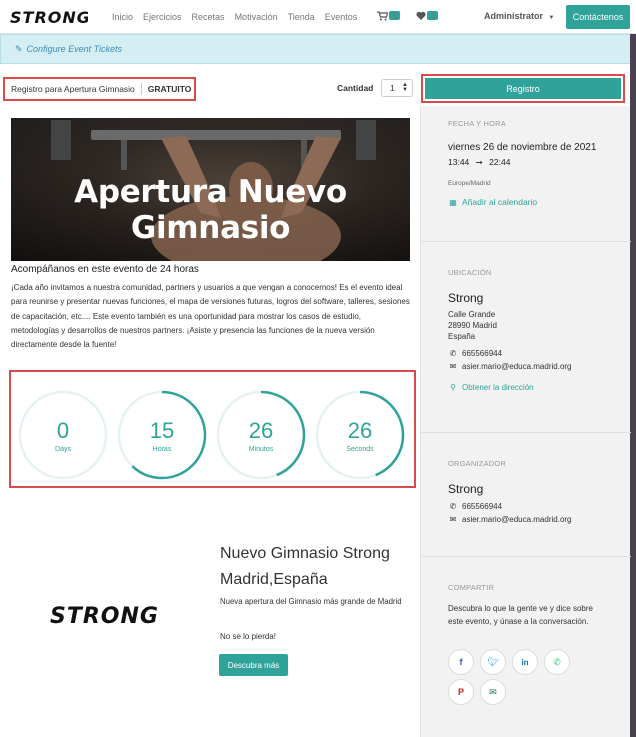 This screenshot has height=737, width=636. I want to click on quantity-label: Cantidad, so click(355, 88).